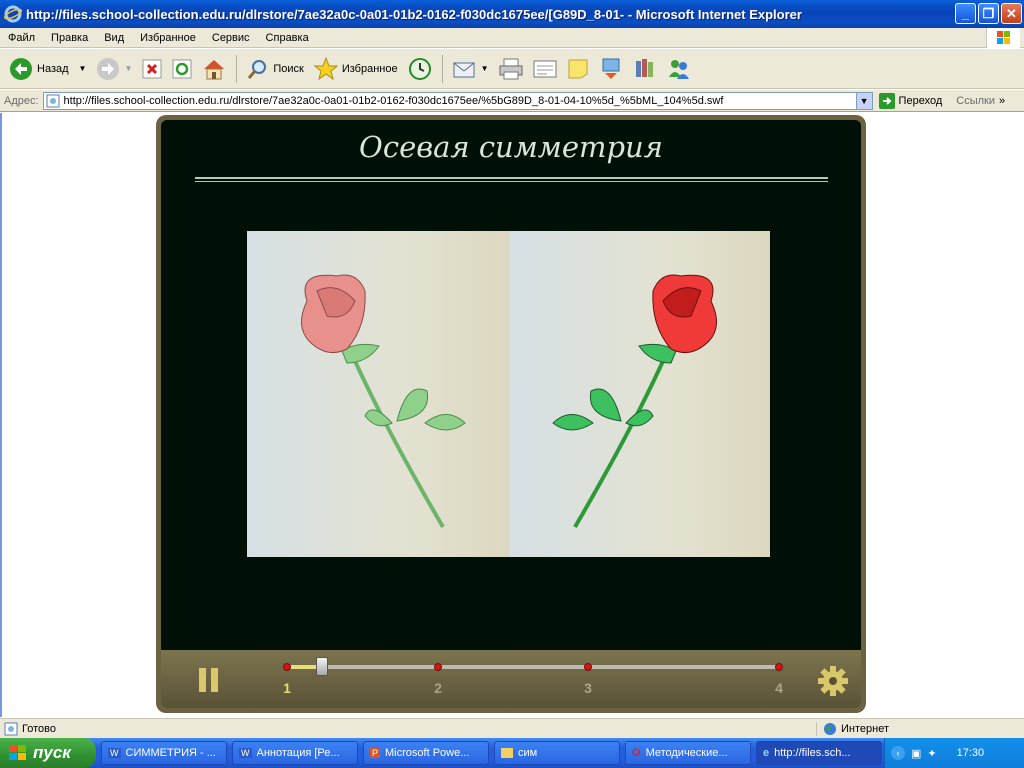  What do you see at coordinates (485, 68) in the screenshot?
I see `mail-dropdown-icon: ▼` at bounding box center [485, 68].